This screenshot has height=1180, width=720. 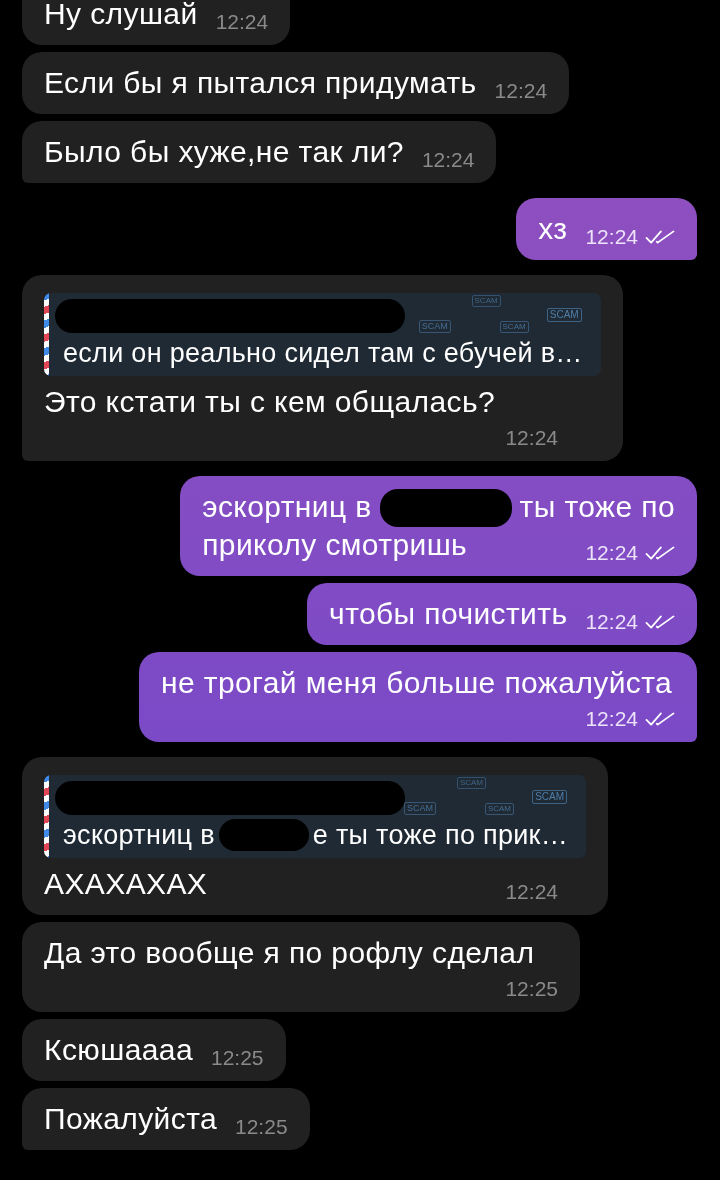 I want to click on quote-text: эскортниц в, so click(x=139, y=835).